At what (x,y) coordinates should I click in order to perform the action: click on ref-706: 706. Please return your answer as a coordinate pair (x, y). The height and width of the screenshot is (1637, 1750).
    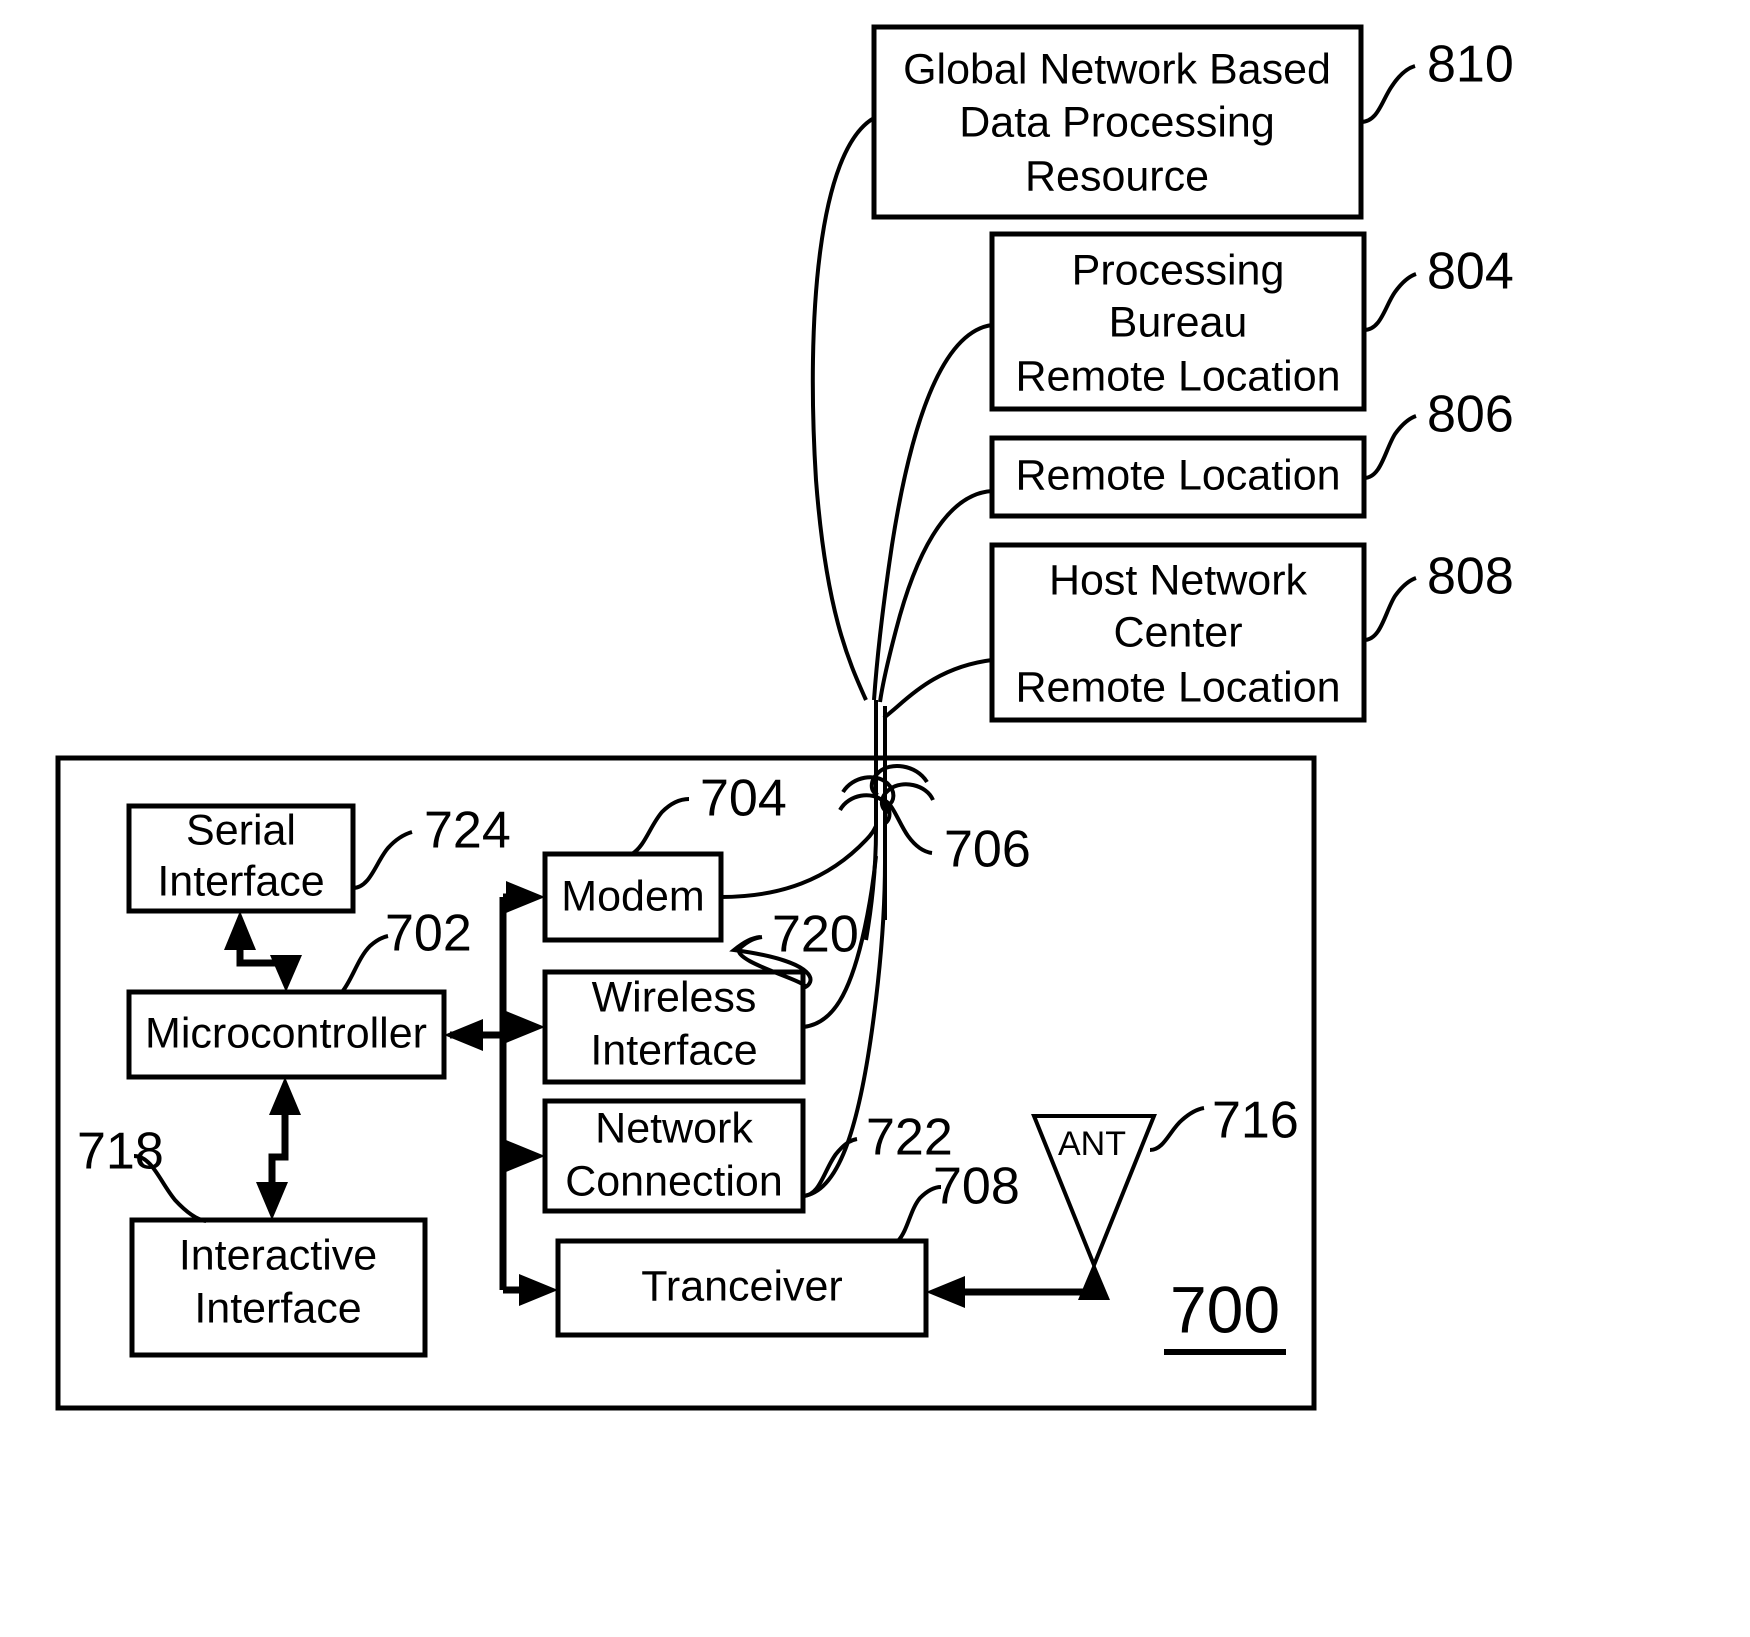
    Looking at the image, I should click on (987, 850).